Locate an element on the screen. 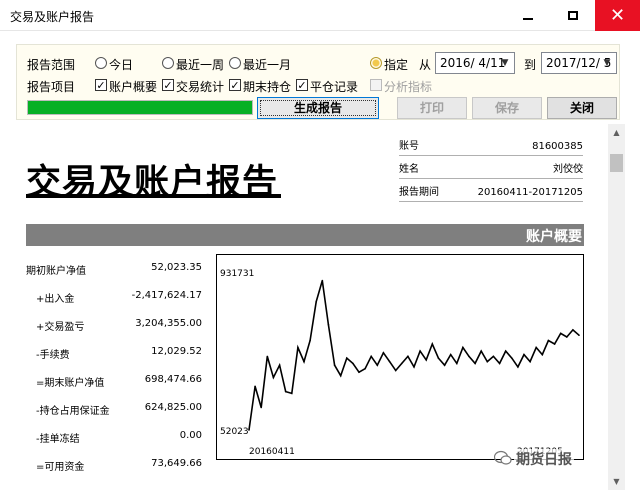 This screenshot has height=490, width=640. maximize-icon is located at coordinates (572, 15).